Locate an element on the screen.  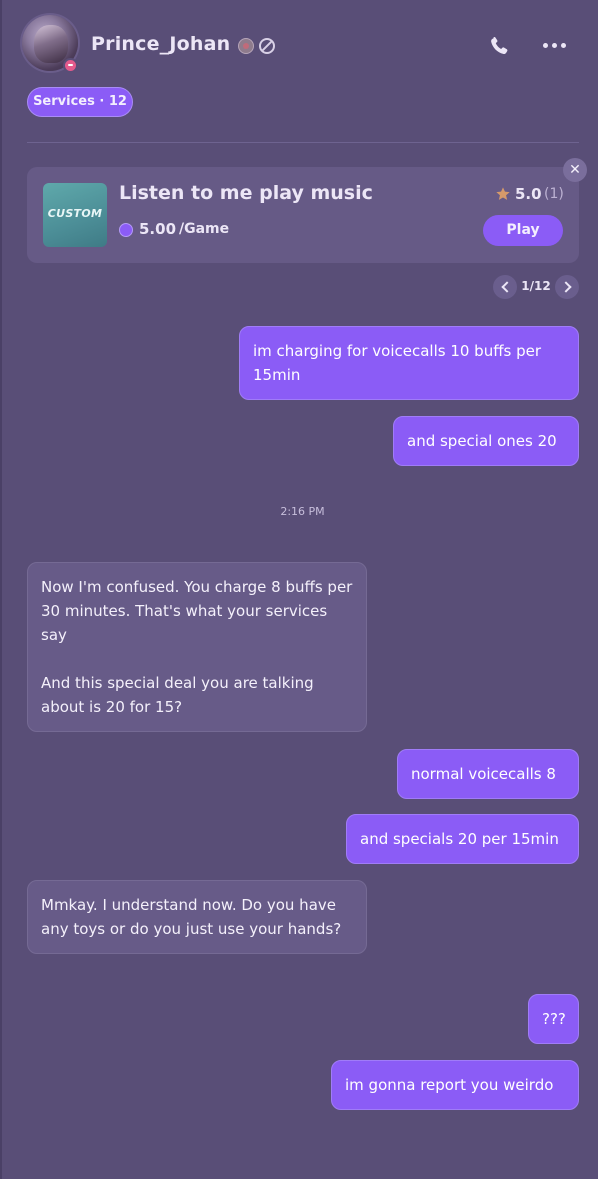
message-outgoing: im gonna report you weirdo is located at coordinates (455, 1085).